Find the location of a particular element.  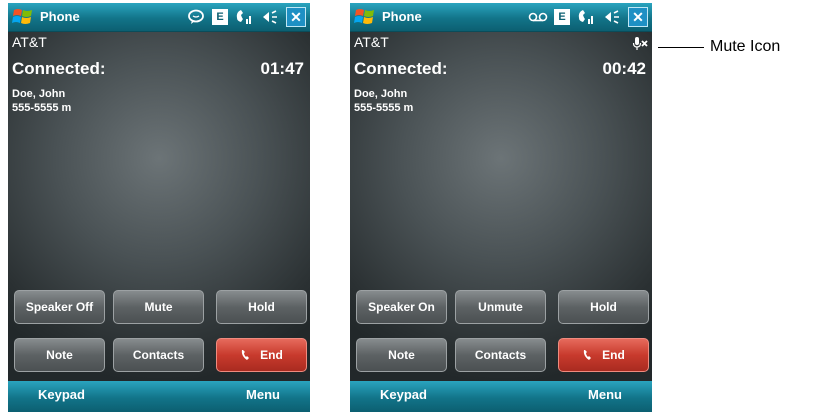

call-timer: 00:42 is located at coordinates (624, 68).